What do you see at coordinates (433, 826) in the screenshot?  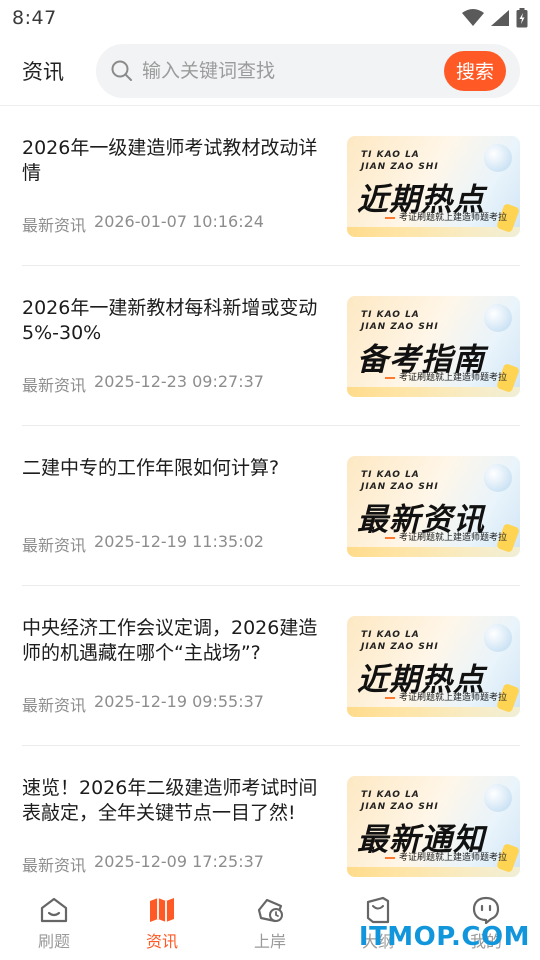 I see `news-thumbnail: TI KAO LA JIAN ZAO SHI 最新通知 考证刷题就上建造师题考拉` at bounding box center [433, 826].